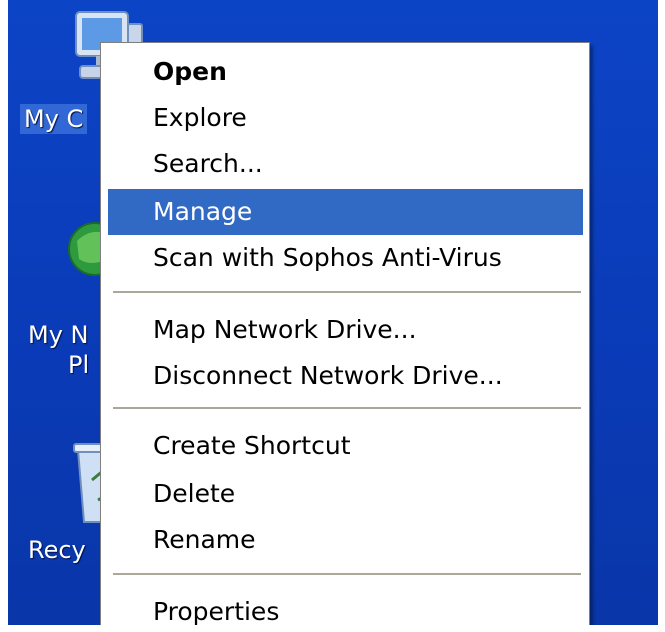 This screenshot has height=632, width=665. I want to click on menu-item-properties: Properties, so click(345, 607).